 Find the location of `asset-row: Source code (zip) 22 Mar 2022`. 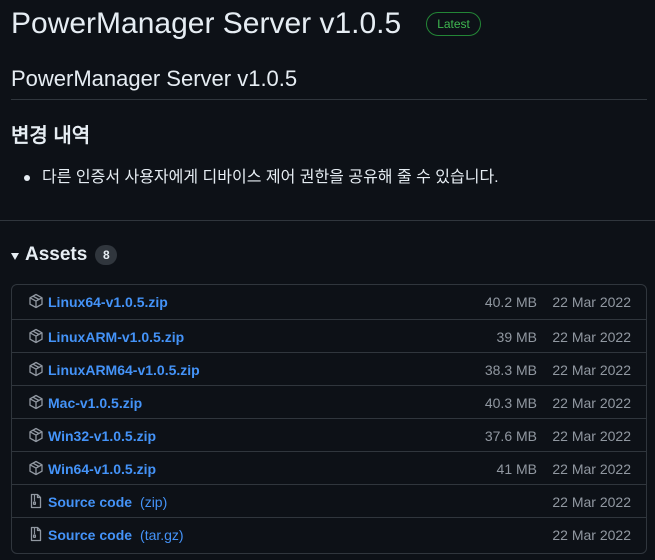

asset-row: Source code (zip) 22 Mar 2022 is located at coordinates (329, 500).